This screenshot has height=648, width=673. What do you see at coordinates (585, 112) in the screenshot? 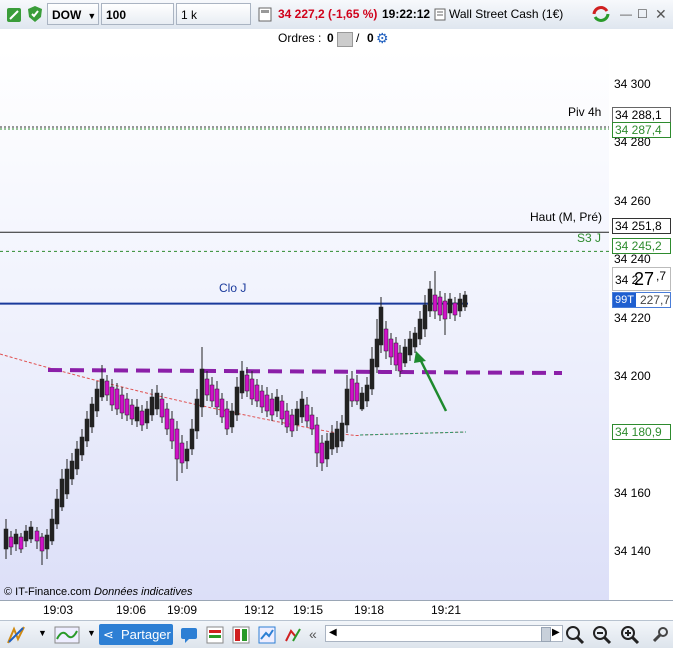
I see `piv4h-label: Piv 4h` at bounding box center [585, 112].